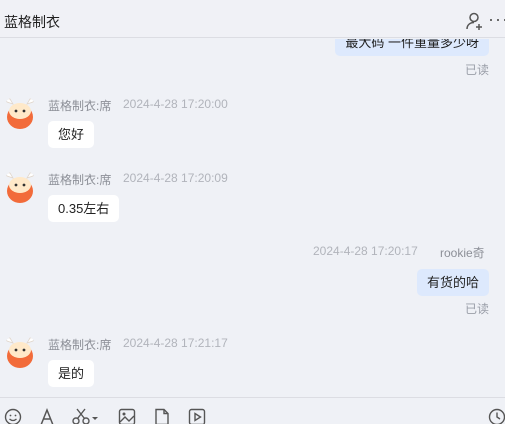  Describe the element at coordinates (162, 415) in the screenshot. I see `file-icon` at that location.